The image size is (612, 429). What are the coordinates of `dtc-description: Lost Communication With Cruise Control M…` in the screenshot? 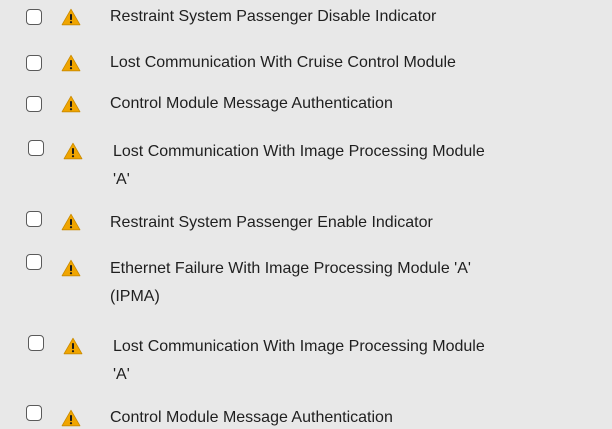 It's located at (283, 62).